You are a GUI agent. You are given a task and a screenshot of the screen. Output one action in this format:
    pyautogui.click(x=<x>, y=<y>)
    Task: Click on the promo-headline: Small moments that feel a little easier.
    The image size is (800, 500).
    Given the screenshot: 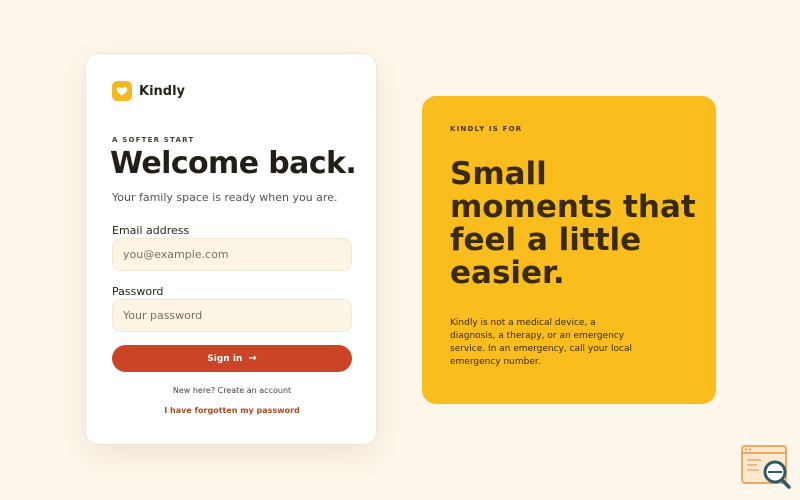 What is the action you would take?
    pyautogui.click(x=573, y=223)
    